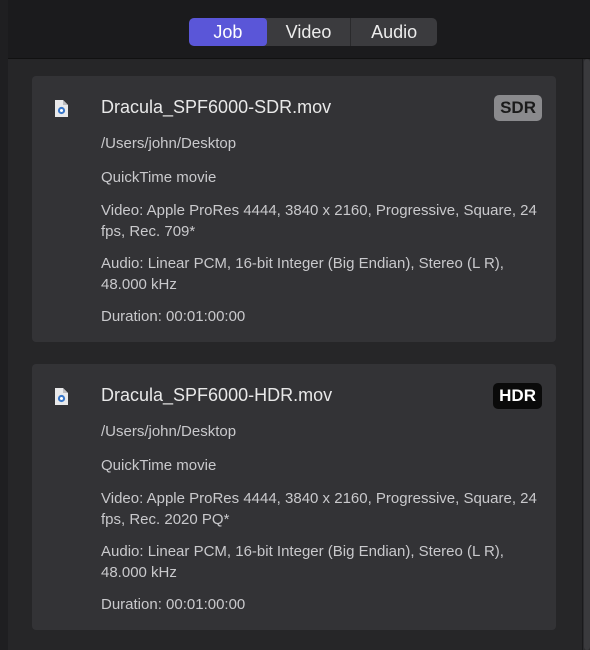  I want to click on top-toolbar: Job Video Audio, so click(299, 29).